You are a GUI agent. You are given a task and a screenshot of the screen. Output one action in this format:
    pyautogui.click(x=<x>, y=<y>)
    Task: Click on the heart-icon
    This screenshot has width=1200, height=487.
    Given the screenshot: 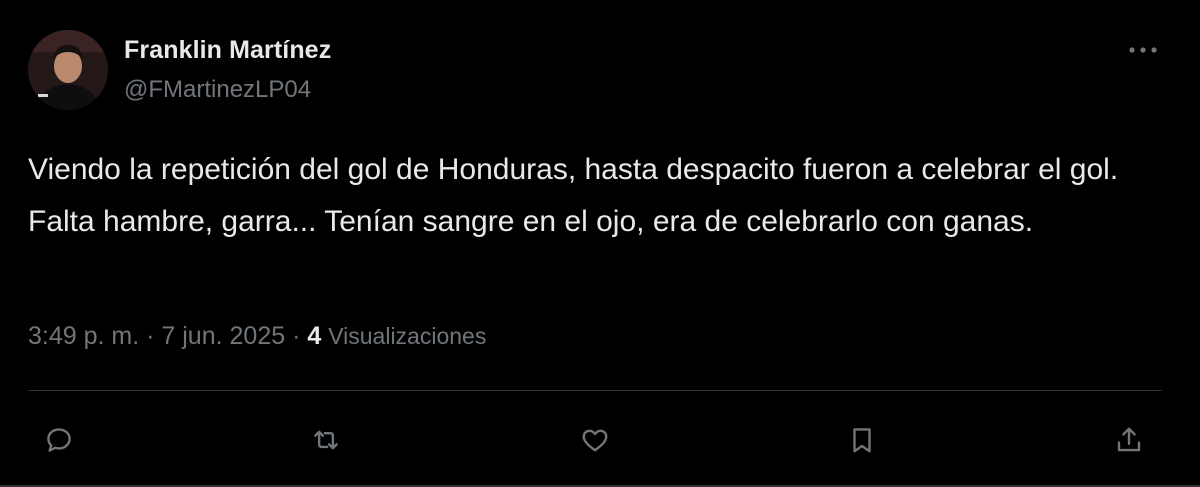 What is the action you would take?
    pyautogui.click(x=595, y=440)
    